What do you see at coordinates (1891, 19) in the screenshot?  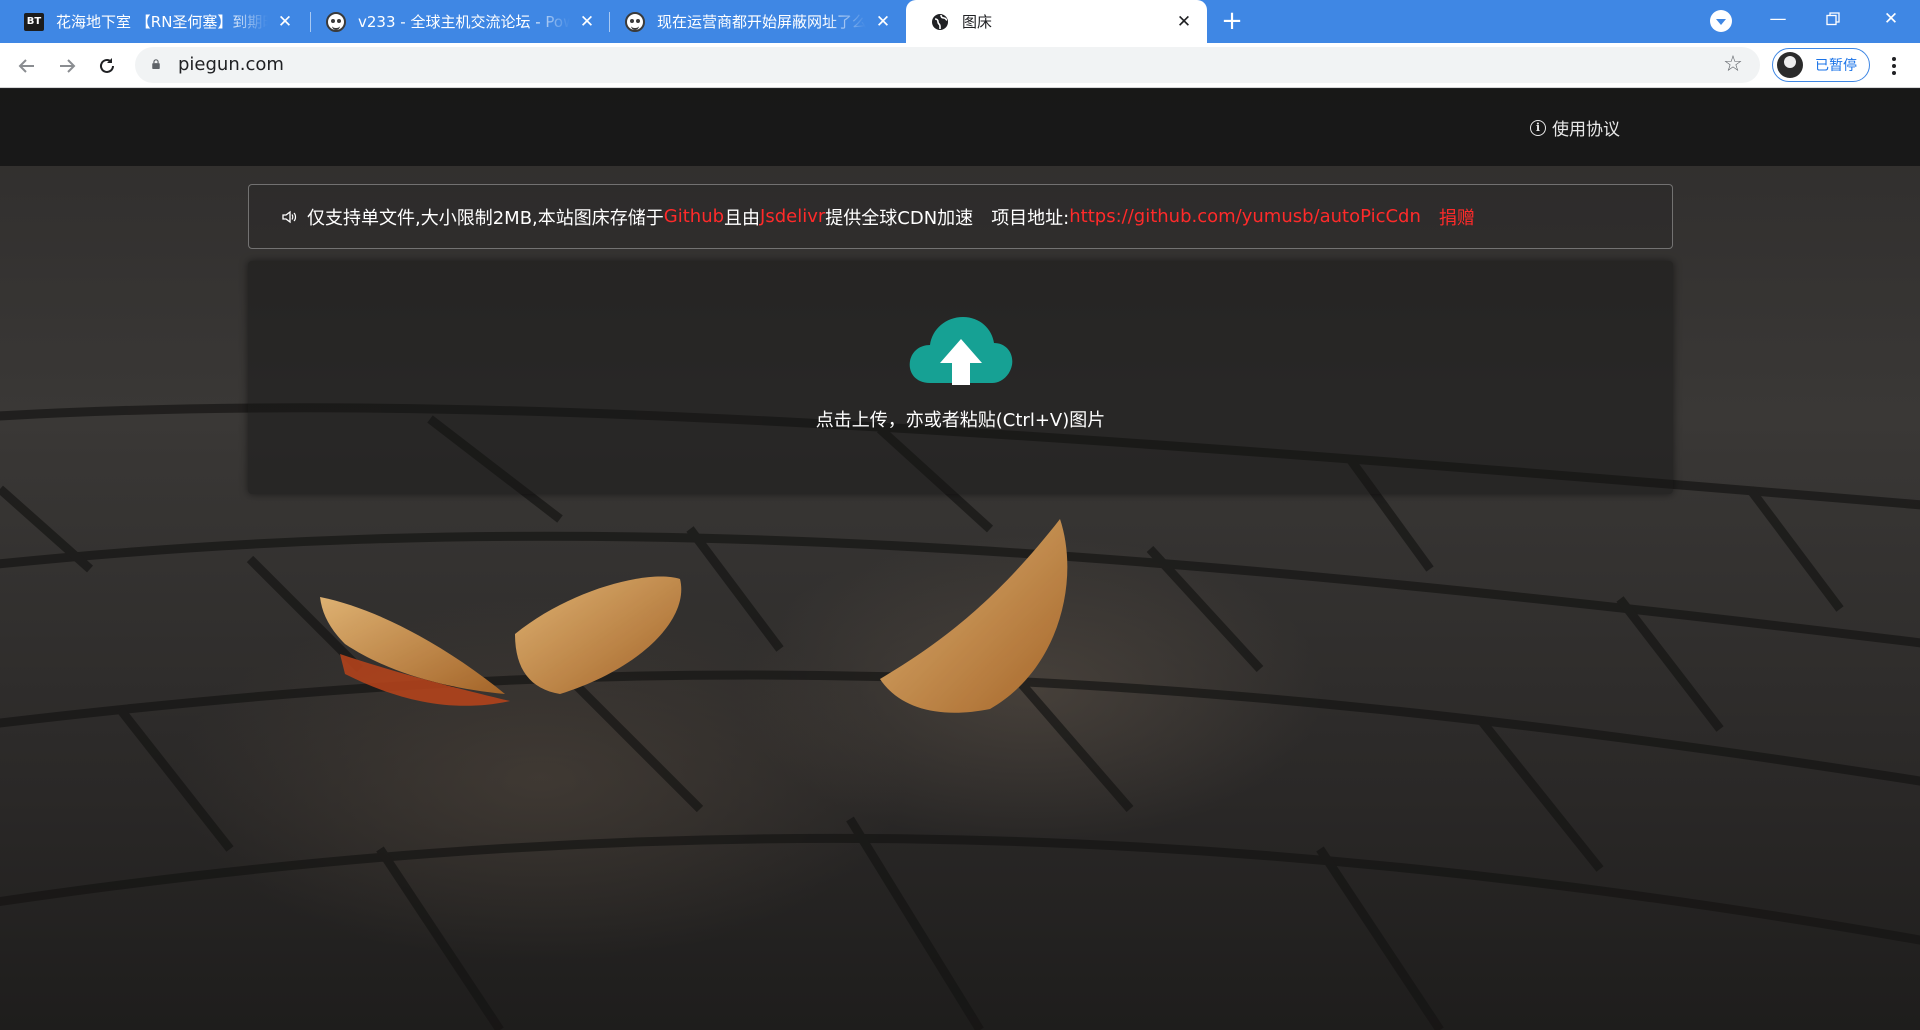 I see `close-window-button: ✕` at bounding box center [1891, 19].